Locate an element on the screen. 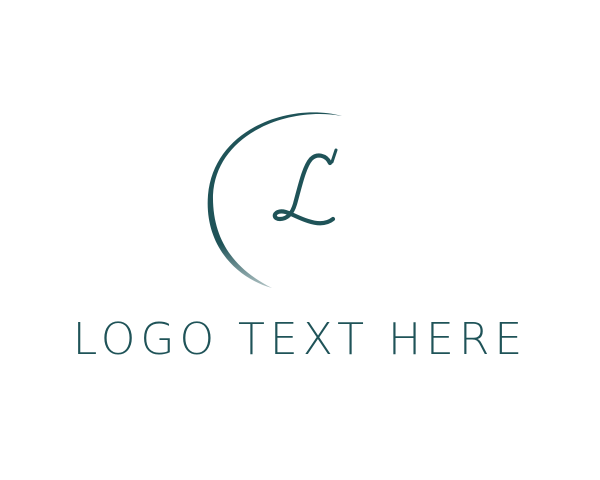 Image resolution: width=600 pixels, height=480 pixels. logo-wordmark: LOGO TEXT HERE is located at coordinates (300, 339).